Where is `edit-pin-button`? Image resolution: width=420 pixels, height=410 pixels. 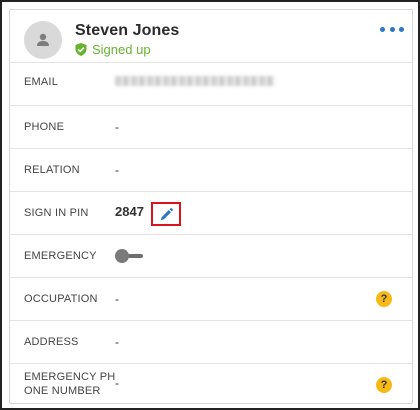
edit-pin-button is located at coordinates (166, 214).